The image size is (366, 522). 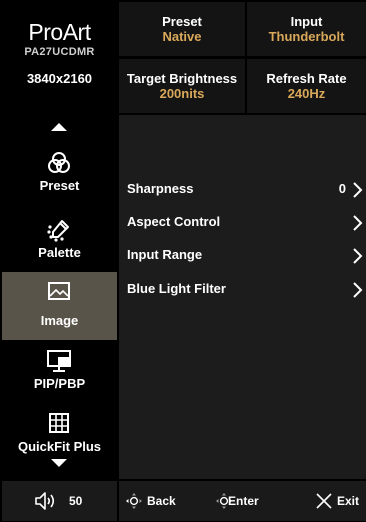 I want to click on brightness-status: Target Brightness 200nits, so click(x=182, y=86).